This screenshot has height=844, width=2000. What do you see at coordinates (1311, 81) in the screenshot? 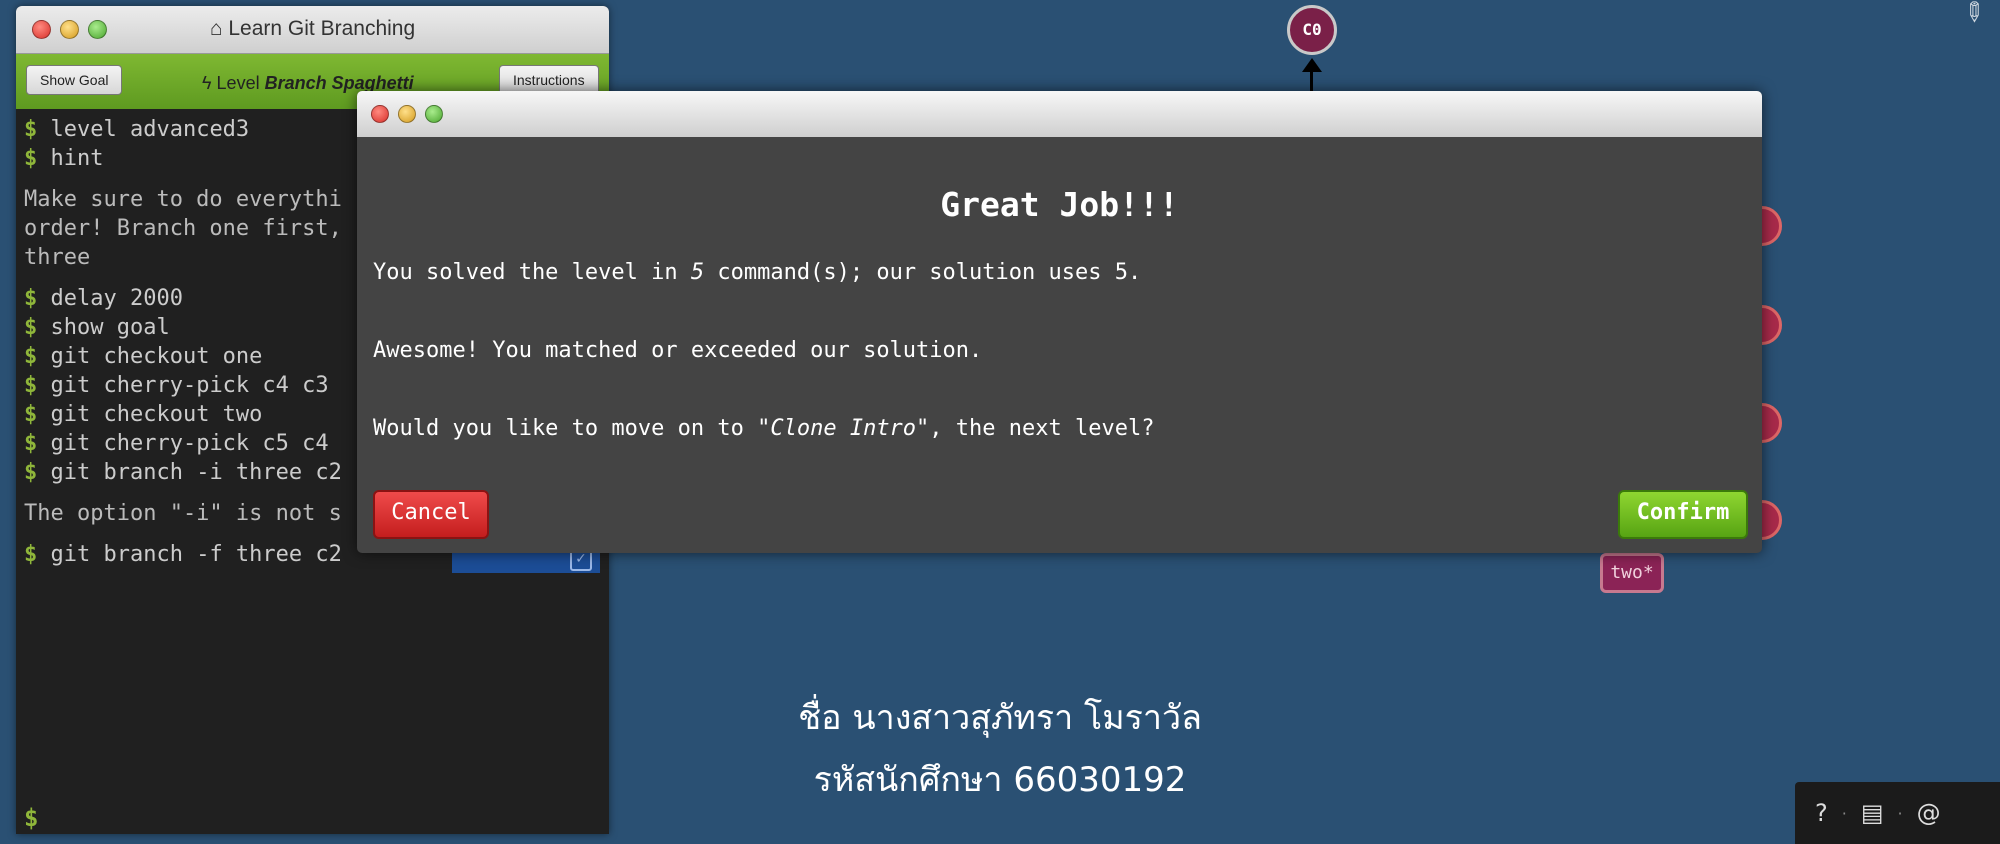
I see `commit-arrow` at bounding box center [1311, 81].